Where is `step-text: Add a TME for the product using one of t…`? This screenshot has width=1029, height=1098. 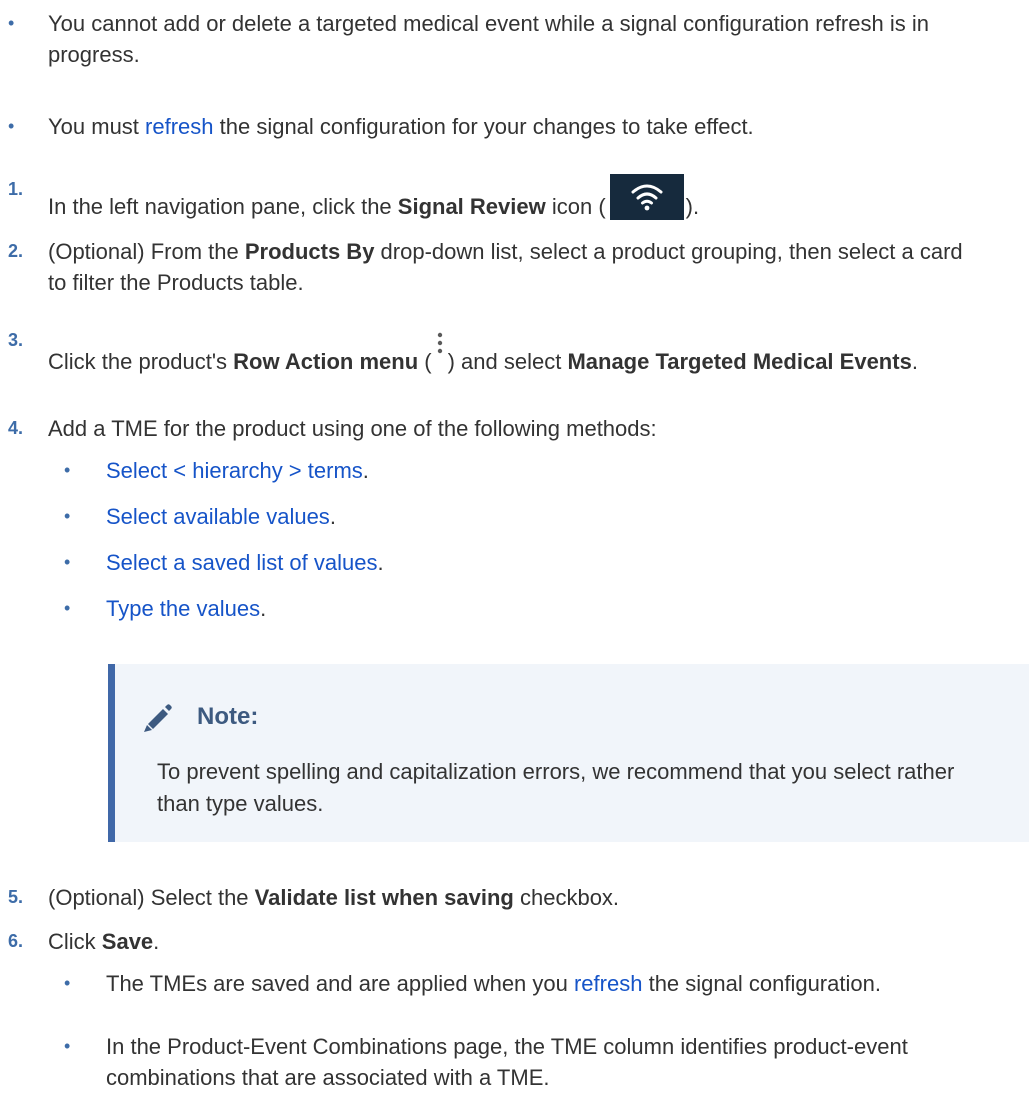 step-text: Add a TME for the product using one of t… is located at coordinates (352, 428).